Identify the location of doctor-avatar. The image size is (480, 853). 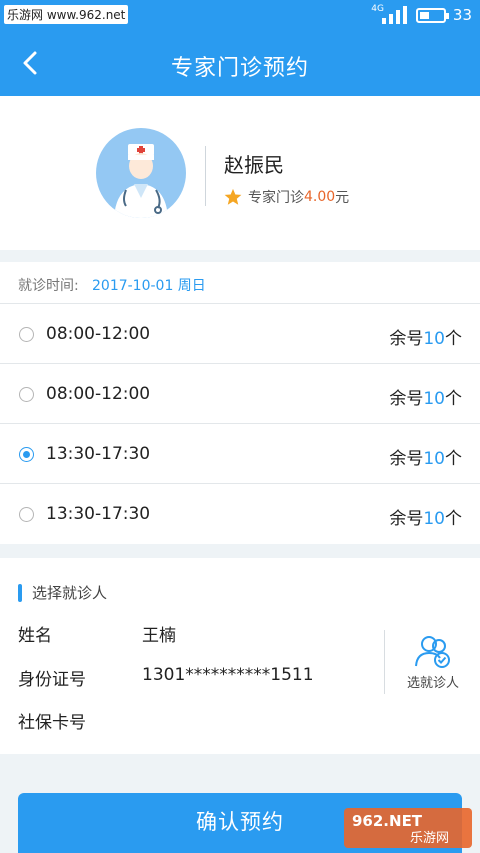
(141, 173).